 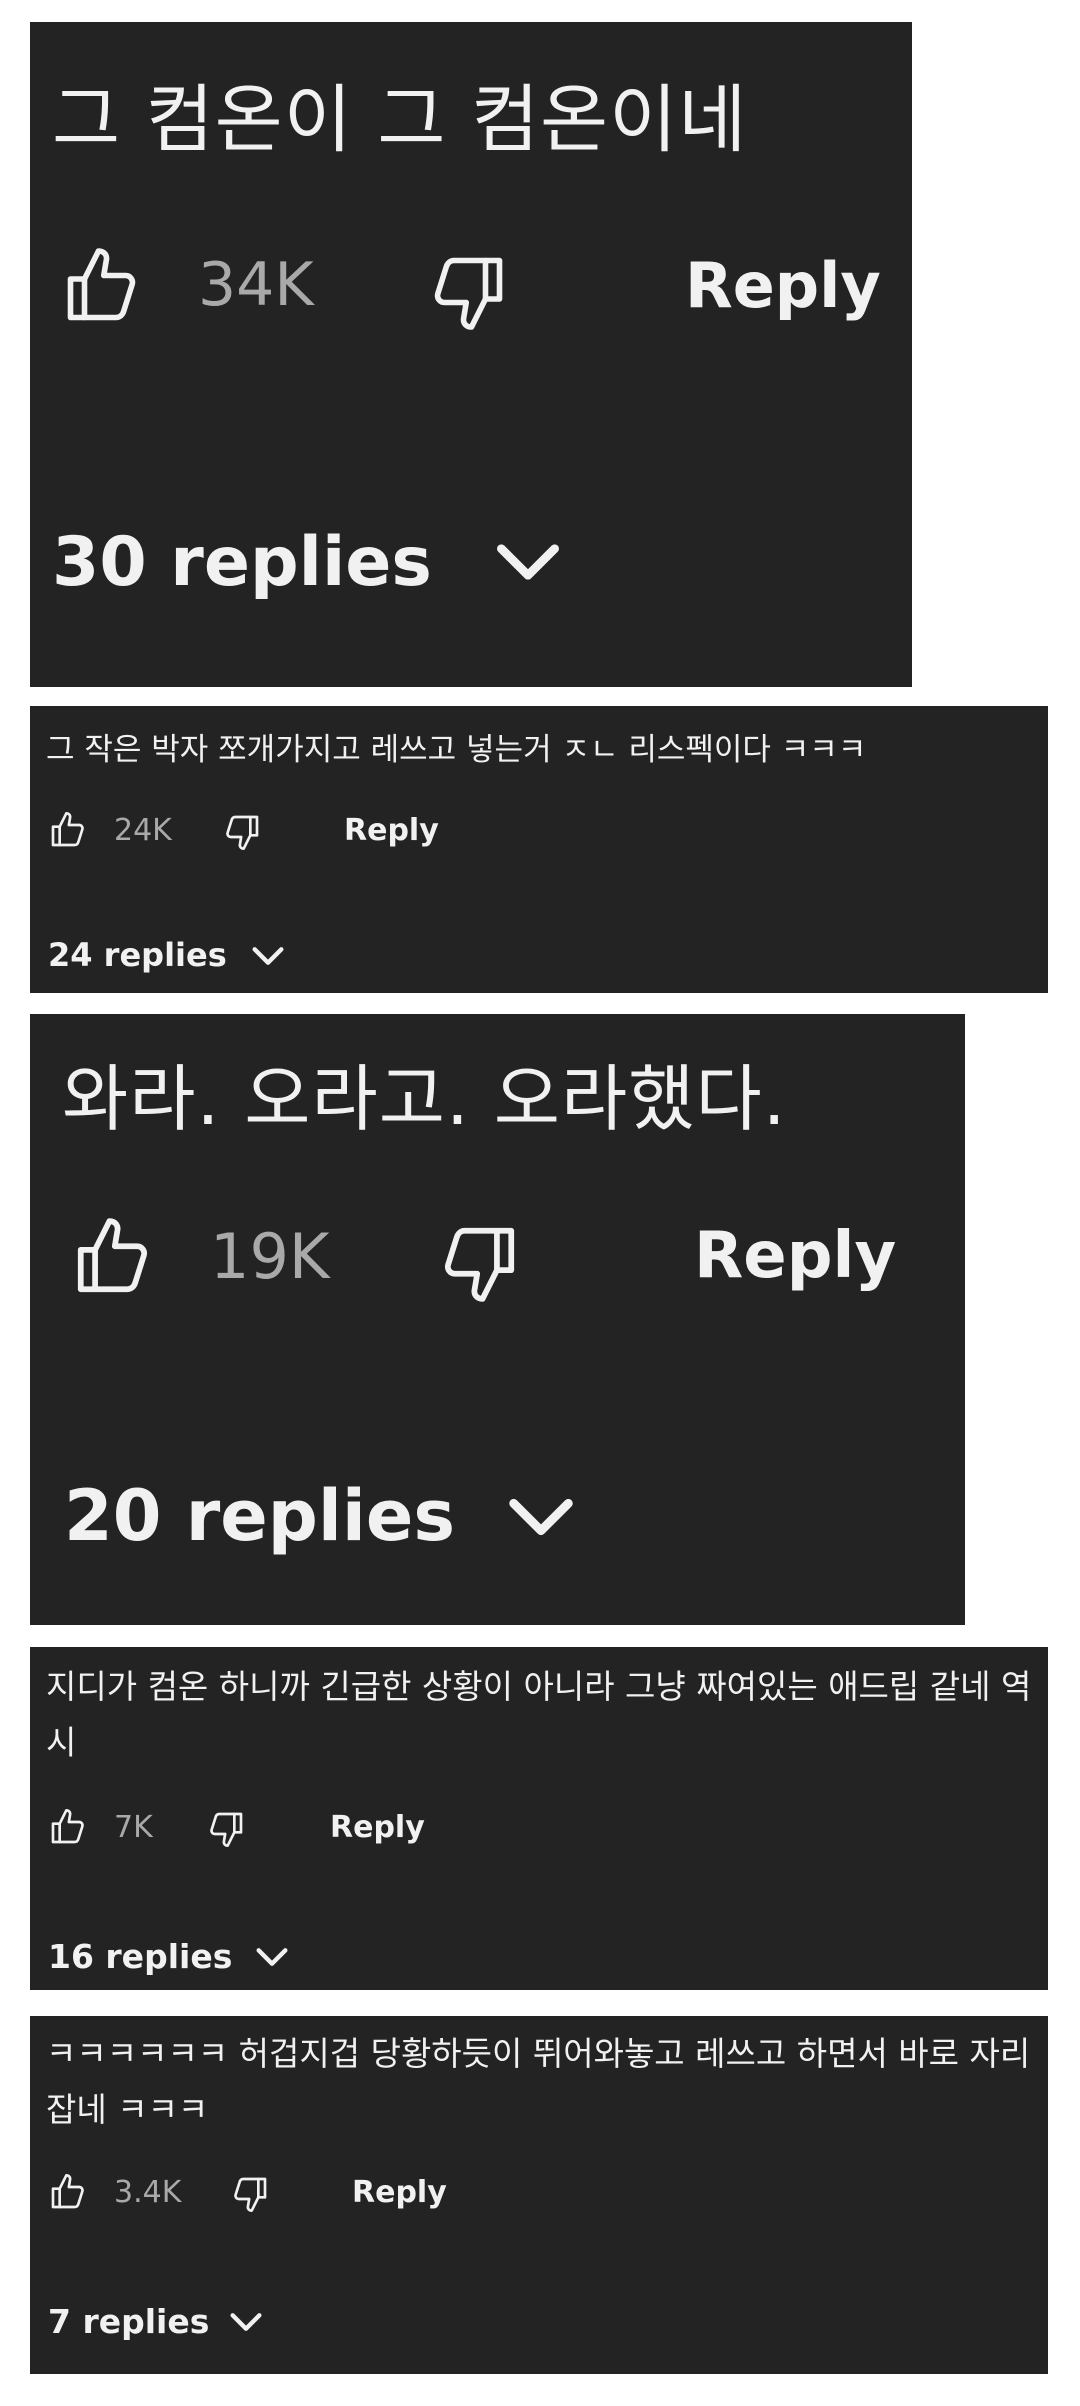 I want to click on like-count: 34K, so click(x=256, y=285).